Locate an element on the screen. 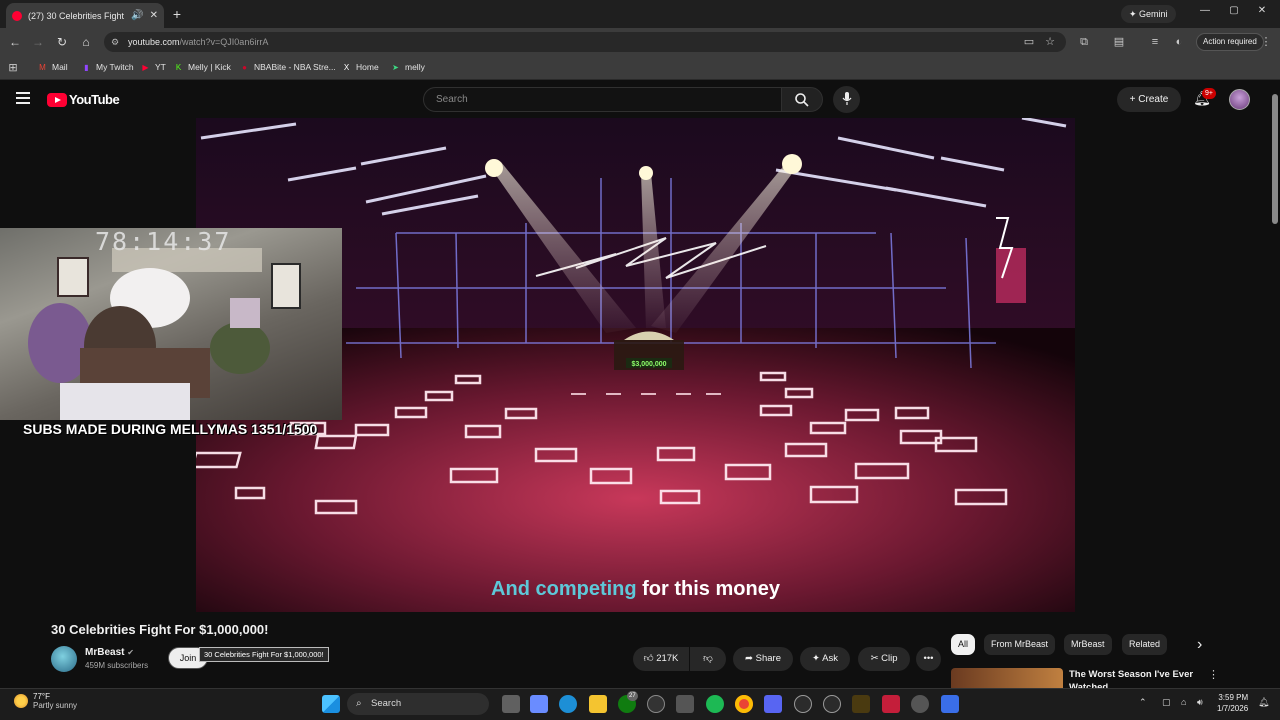 Image resolution: width=1280 pixels, height=720 pixels. notification-badge: 9+ is located at coordinates (1209, 93).